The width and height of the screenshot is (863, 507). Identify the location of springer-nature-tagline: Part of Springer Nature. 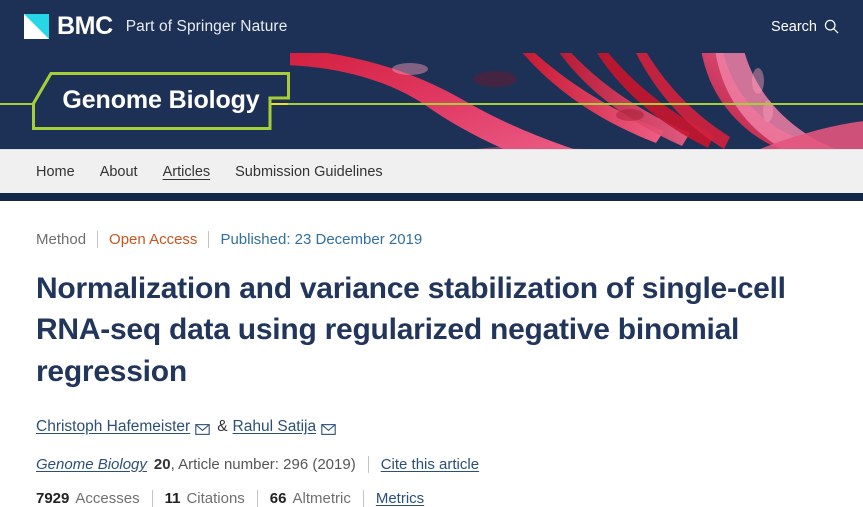
(206, 26).